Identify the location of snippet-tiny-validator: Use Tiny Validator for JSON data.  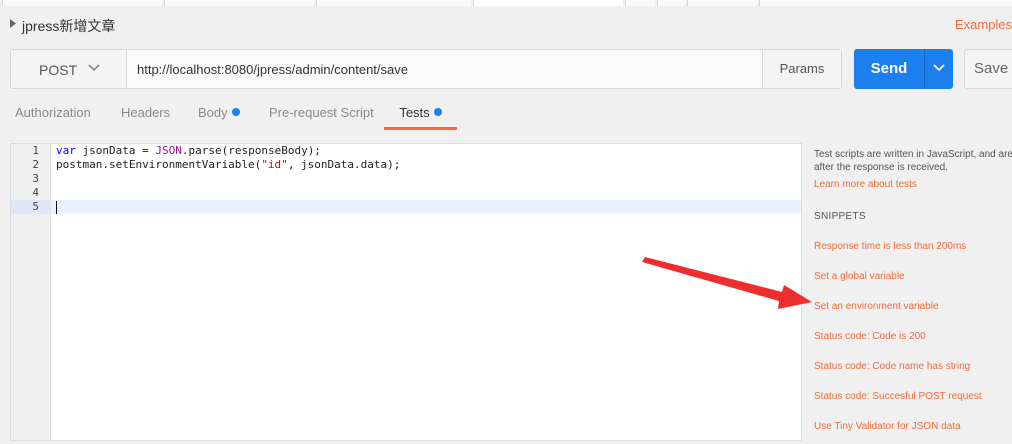
(887, 426).